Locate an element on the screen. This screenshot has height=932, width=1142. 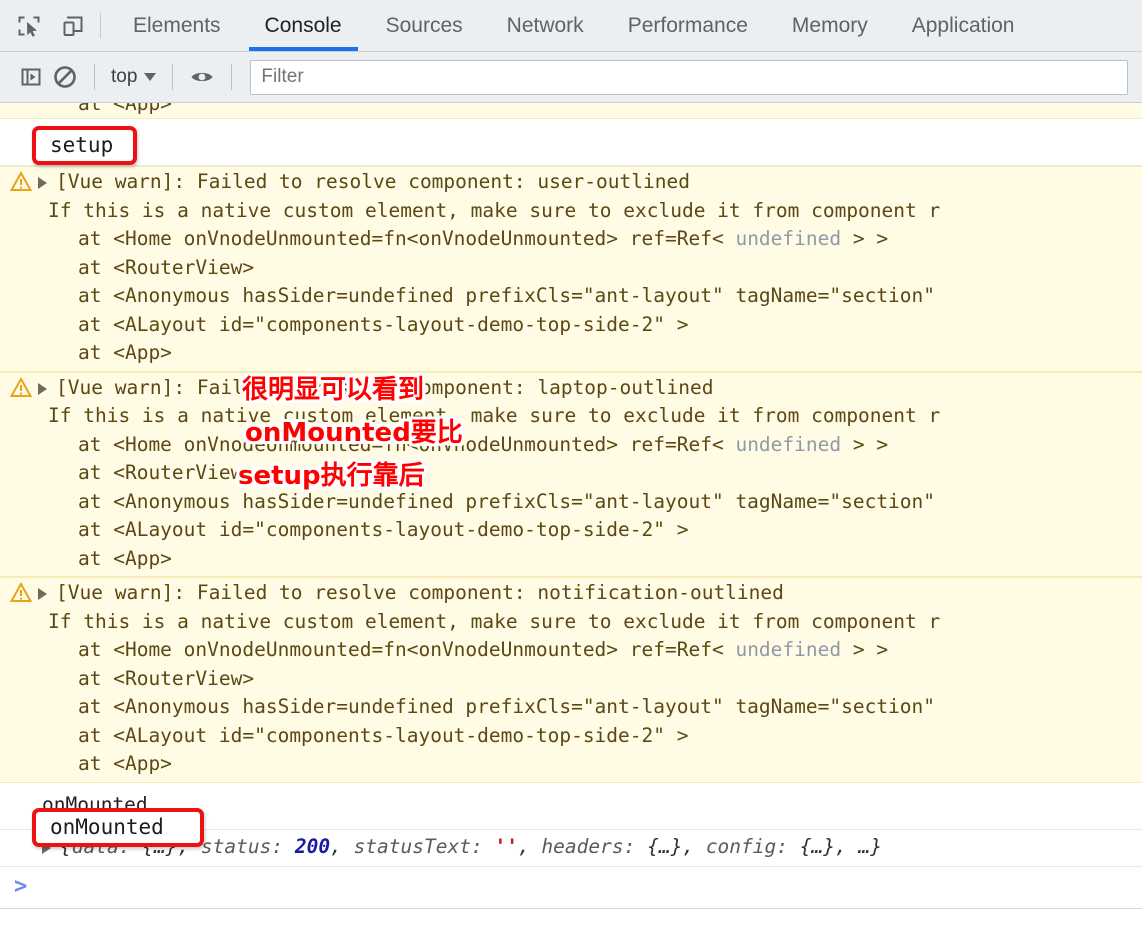
tab-memory: Memory is located at coordinates (830, 25).